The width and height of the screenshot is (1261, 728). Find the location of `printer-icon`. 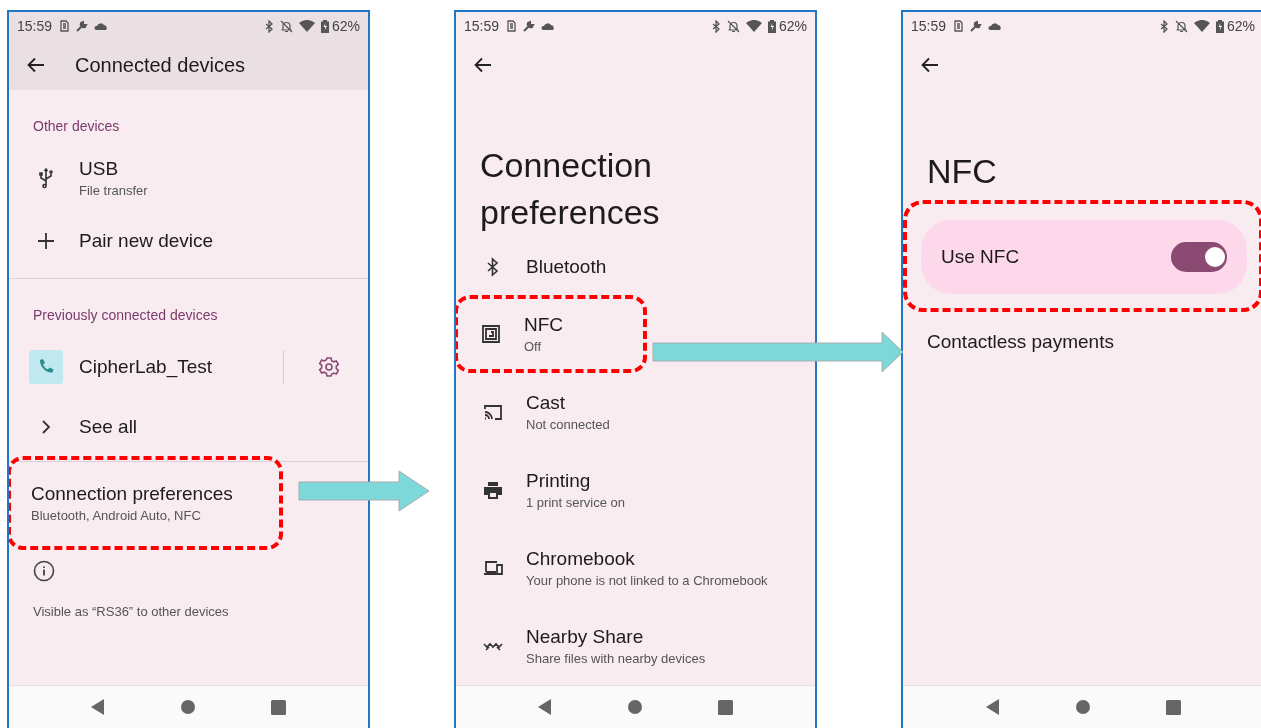

printer-icon is located at coordinates (493, 490).